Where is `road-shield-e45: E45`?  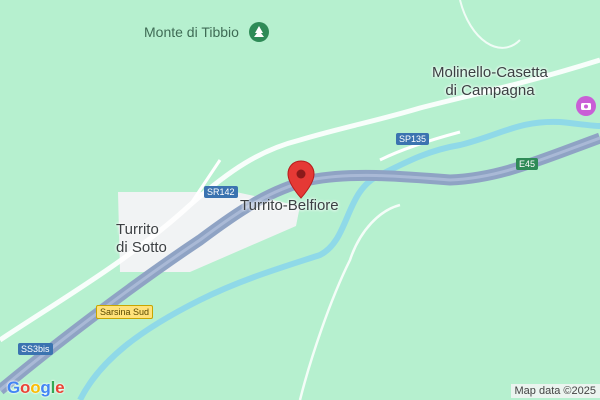 road-shield-e45: E45 is located at coordinates (527, 164).